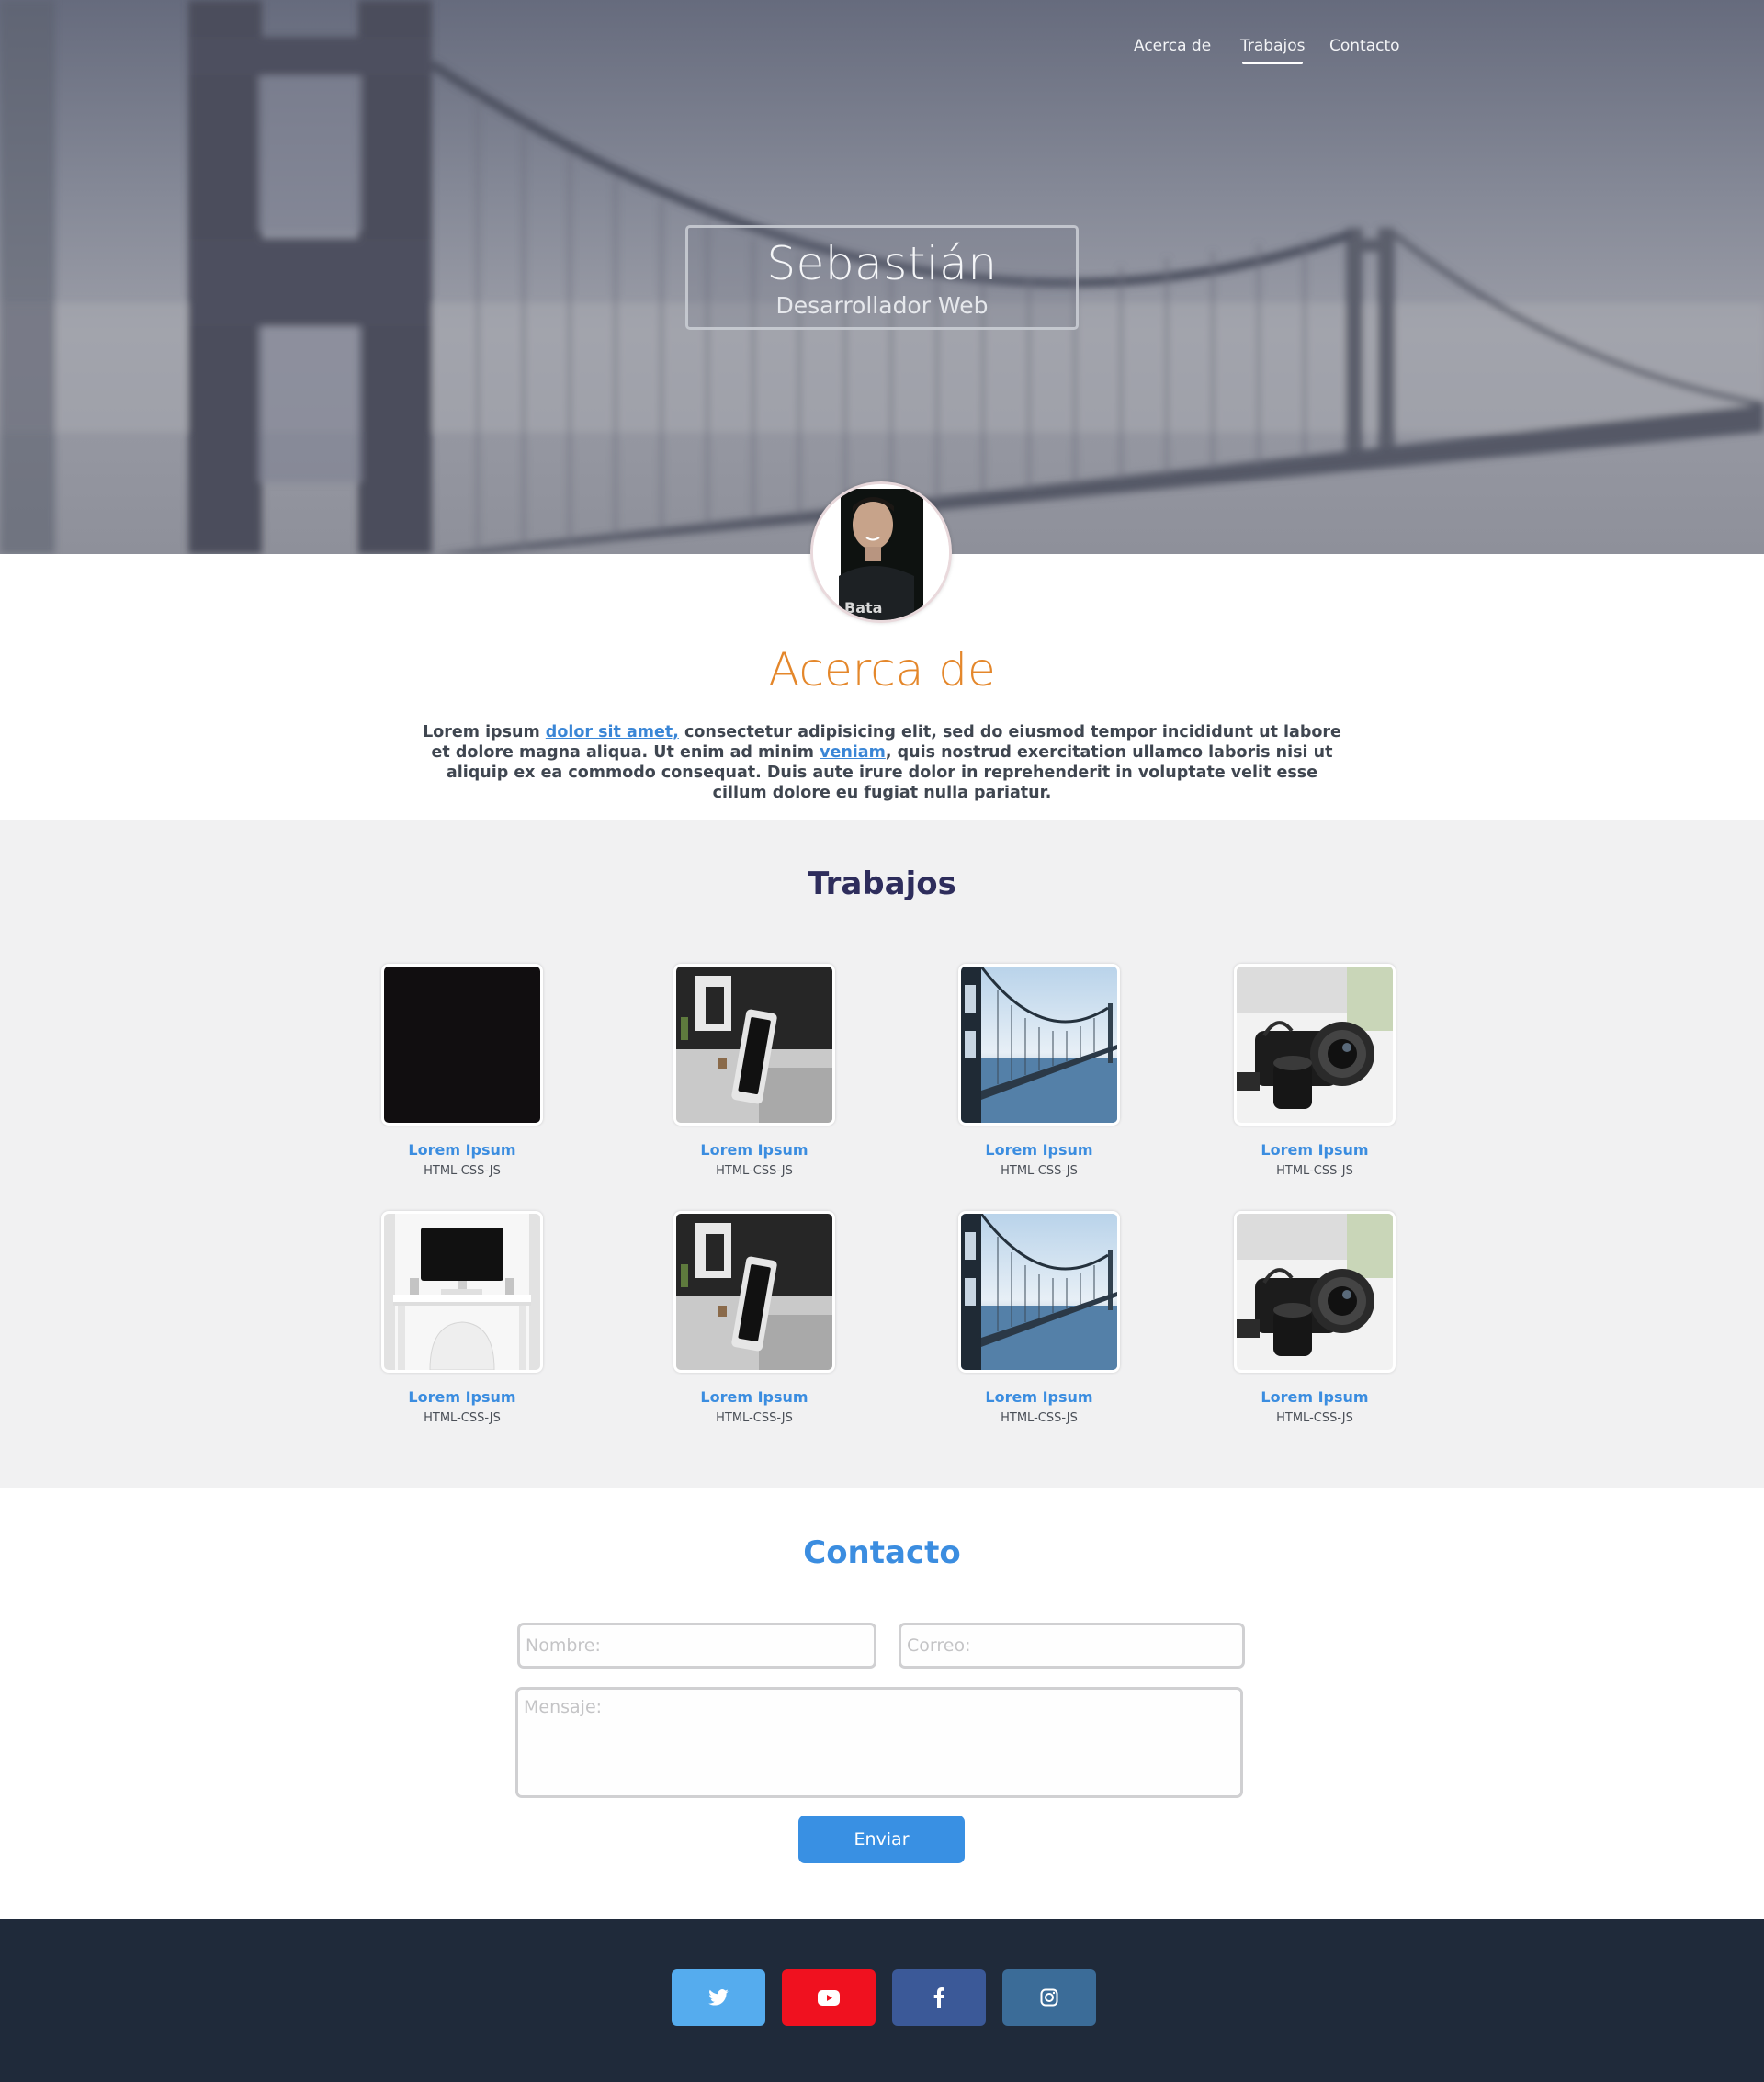 The image size is (1764, 2082). I want to click on twitter-icon, so click(719, 1998).